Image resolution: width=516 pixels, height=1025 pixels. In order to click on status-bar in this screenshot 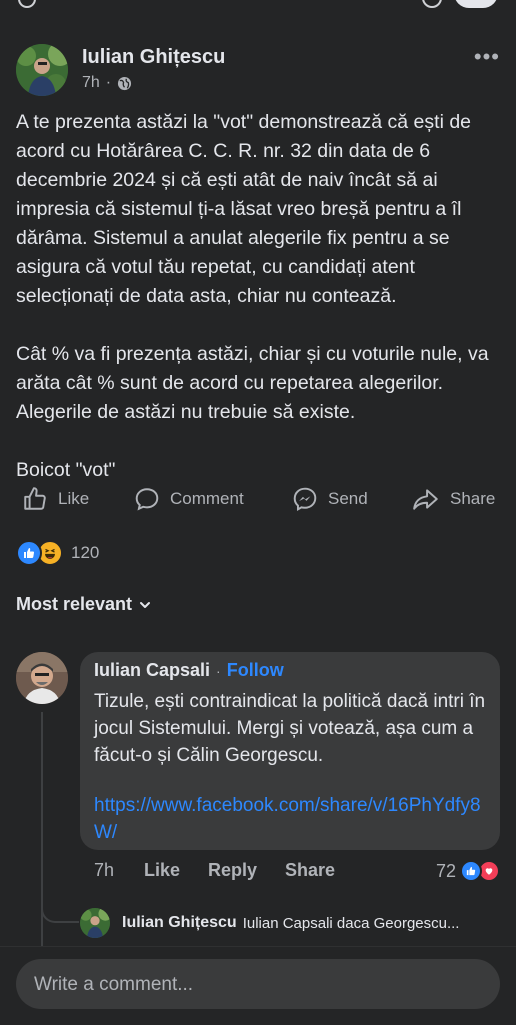, I will do `click(258, 7)`.